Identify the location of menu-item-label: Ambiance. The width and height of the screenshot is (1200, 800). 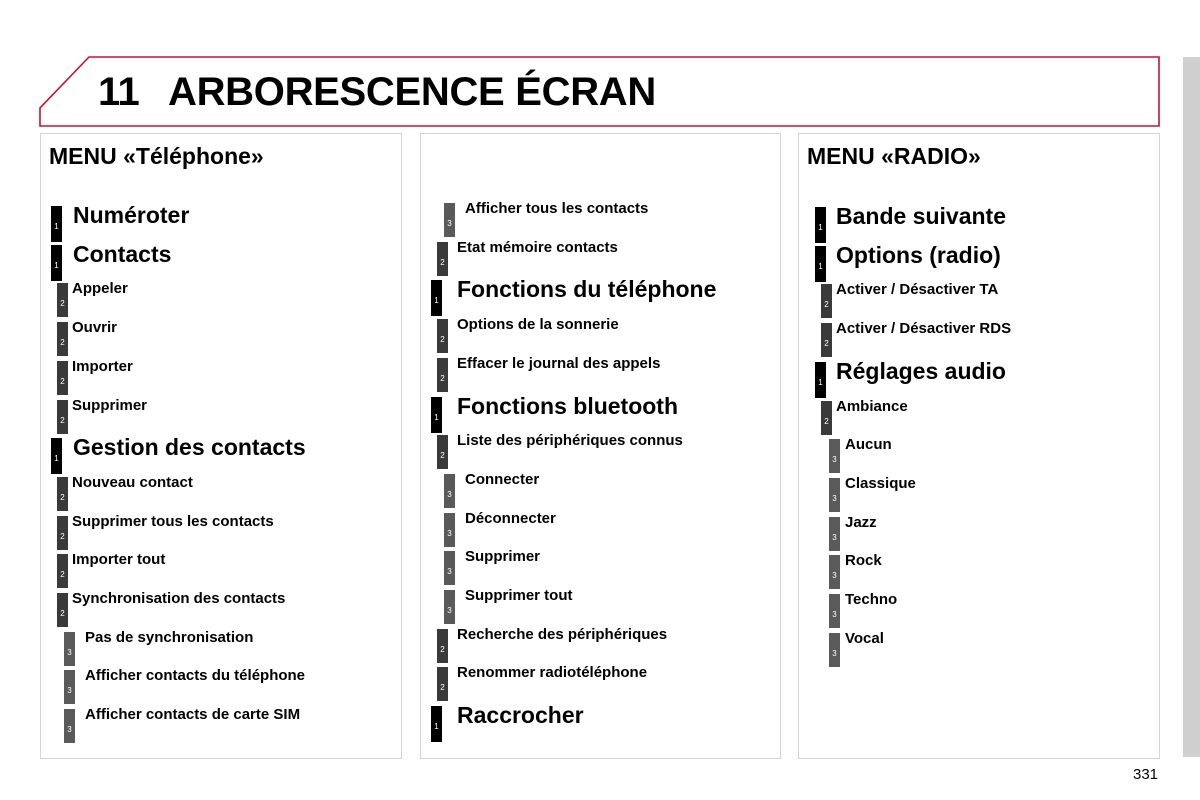
(872, 406).